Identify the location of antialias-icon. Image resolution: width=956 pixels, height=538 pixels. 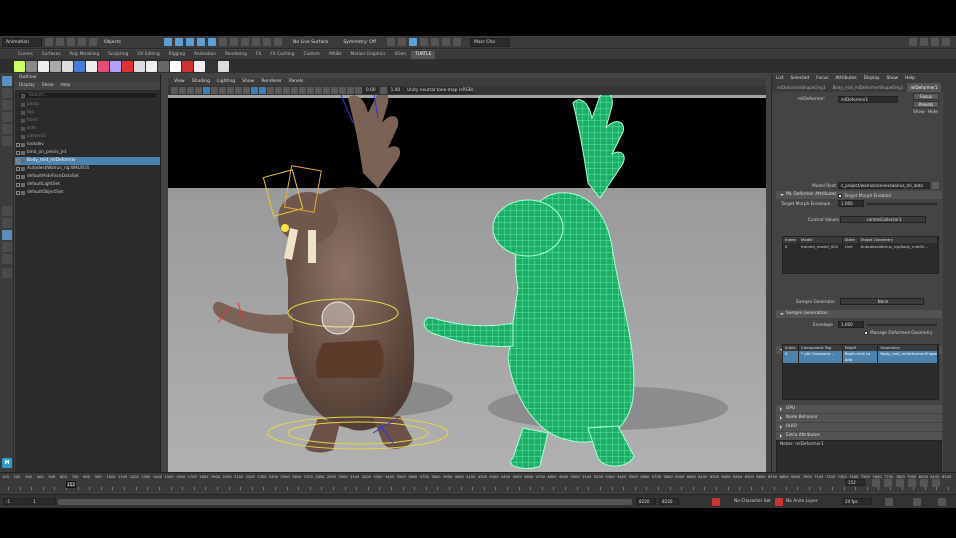
(318, 90).